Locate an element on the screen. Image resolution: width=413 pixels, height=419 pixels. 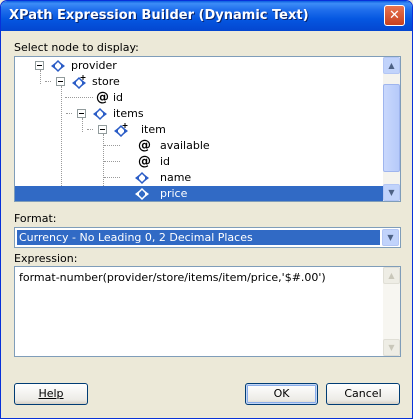
tree-node-label: available is located at coordinates (185, 145).